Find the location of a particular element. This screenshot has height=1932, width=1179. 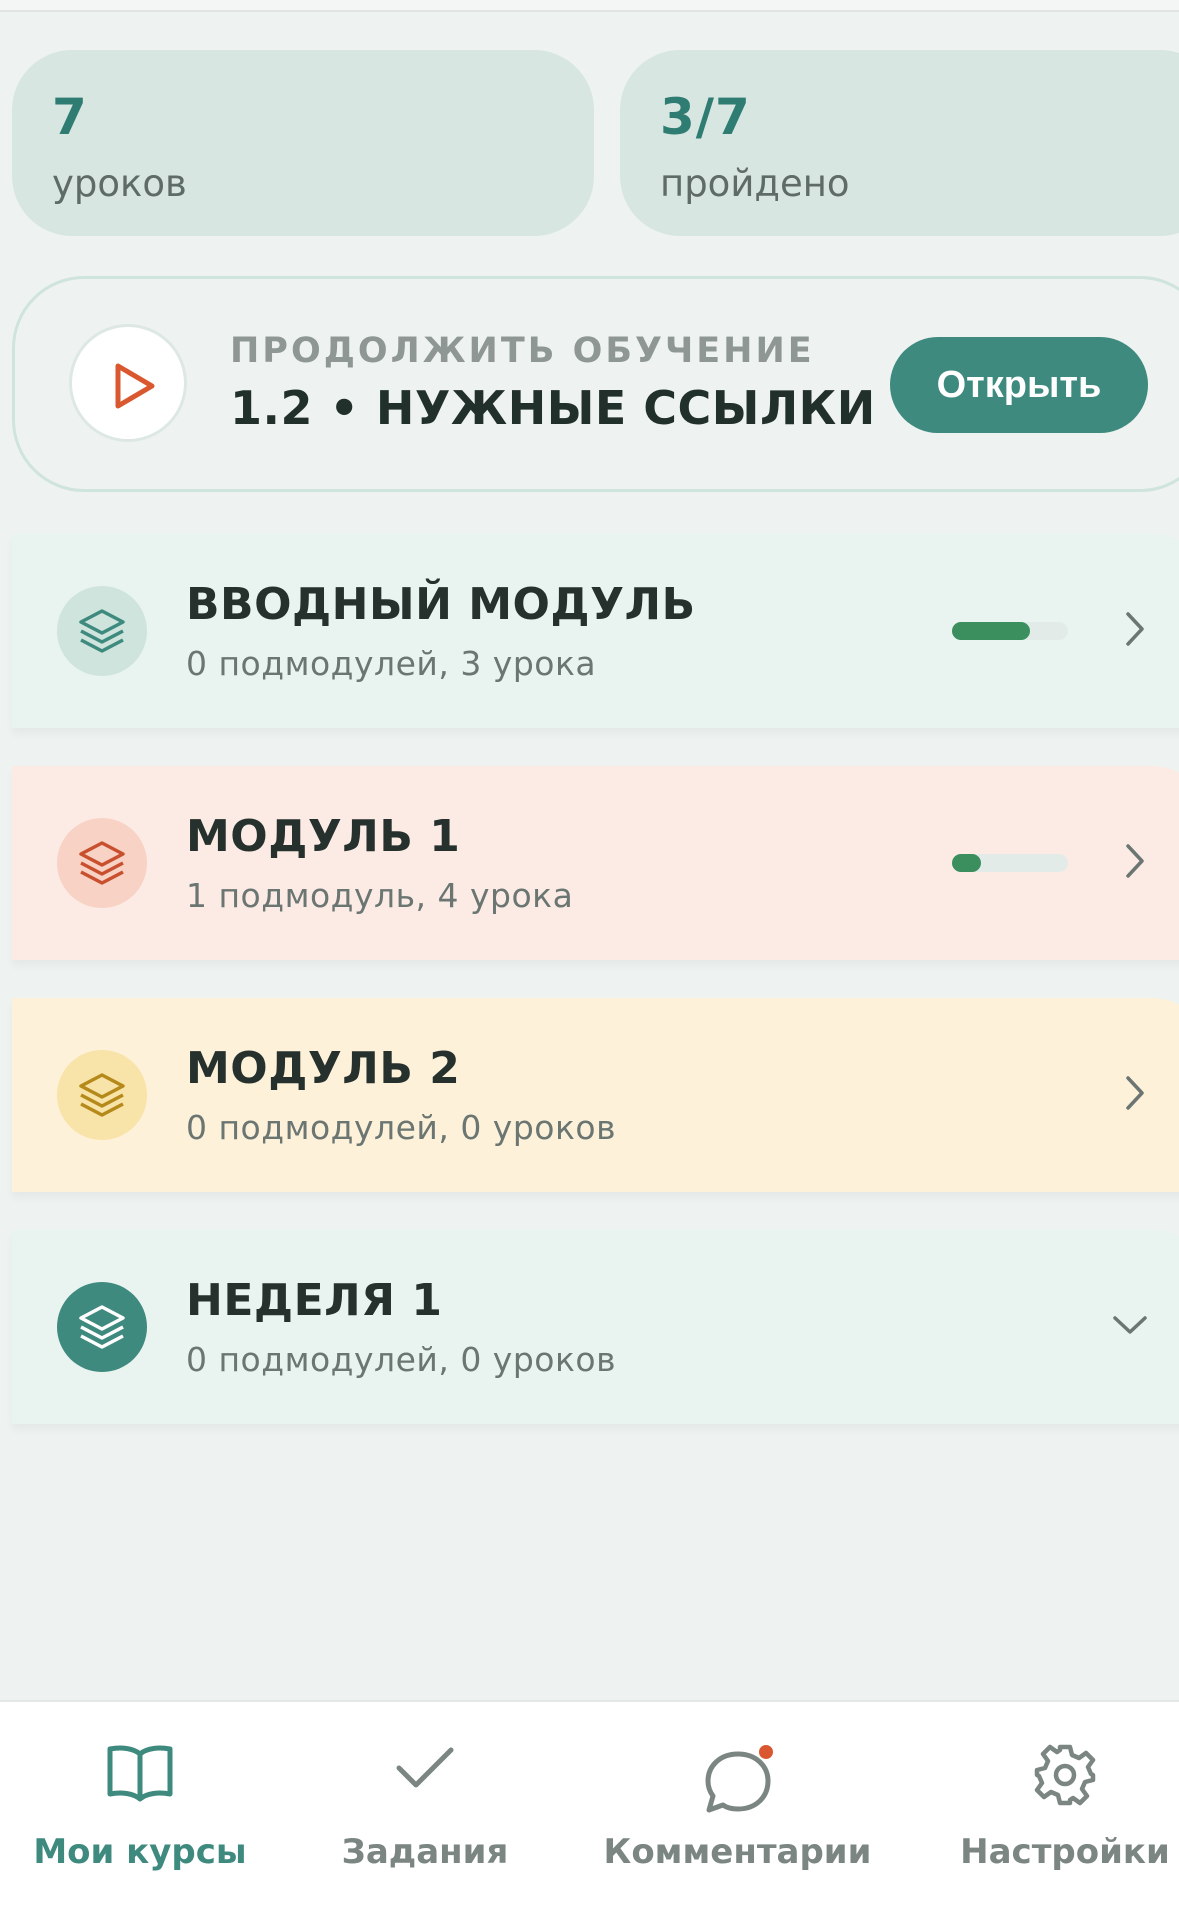

tab-label: Настройки is located at coordinates (1065, 1852).